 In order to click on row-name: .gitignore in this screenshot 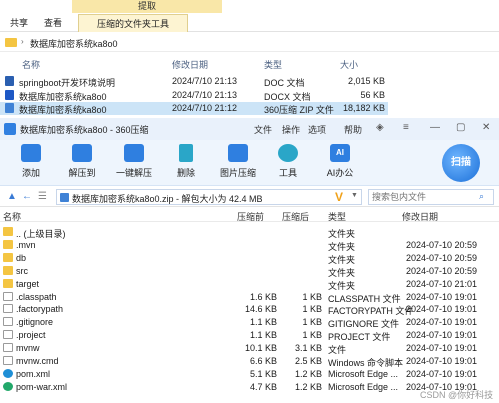, I will do `click(35, 322)`.